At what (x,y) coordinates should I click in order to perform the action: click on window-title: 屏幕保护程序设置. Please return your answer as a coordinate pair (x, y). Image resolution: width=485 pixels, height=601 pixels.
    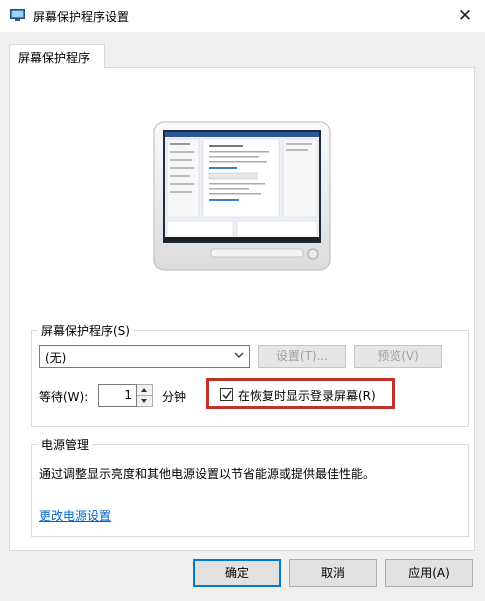
    Looking at the image, I should click on (81, 17).